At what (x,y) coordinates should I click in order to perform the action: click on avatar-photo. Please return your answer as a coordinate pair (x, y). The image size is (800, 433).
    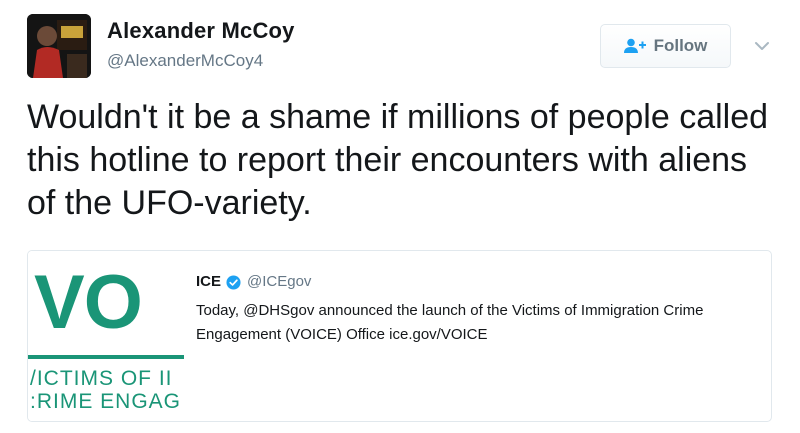
    Looking at the image, I should click on (59, 46).